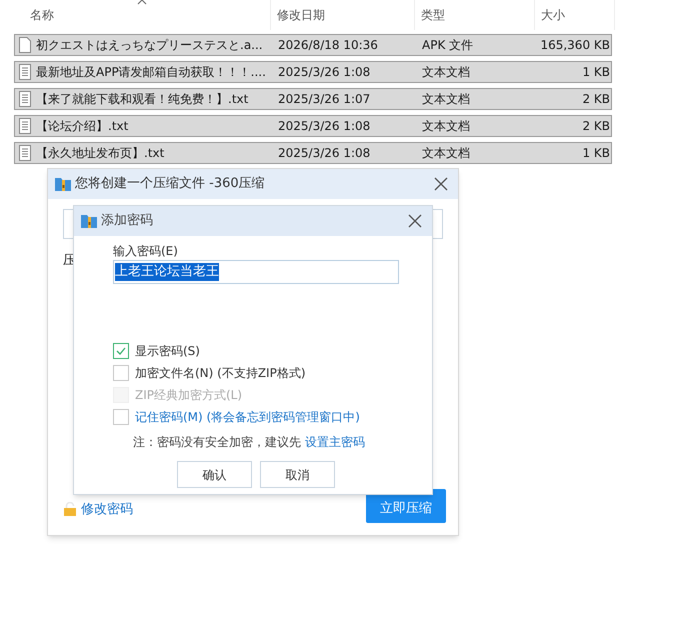 Image resolution: width=687 pixels, height=624 pixels. What do you see at coordinates (167, 272) in the screenshot?
I see `password-text: 上老王论坛当老王` at bounding box center [167, 272].